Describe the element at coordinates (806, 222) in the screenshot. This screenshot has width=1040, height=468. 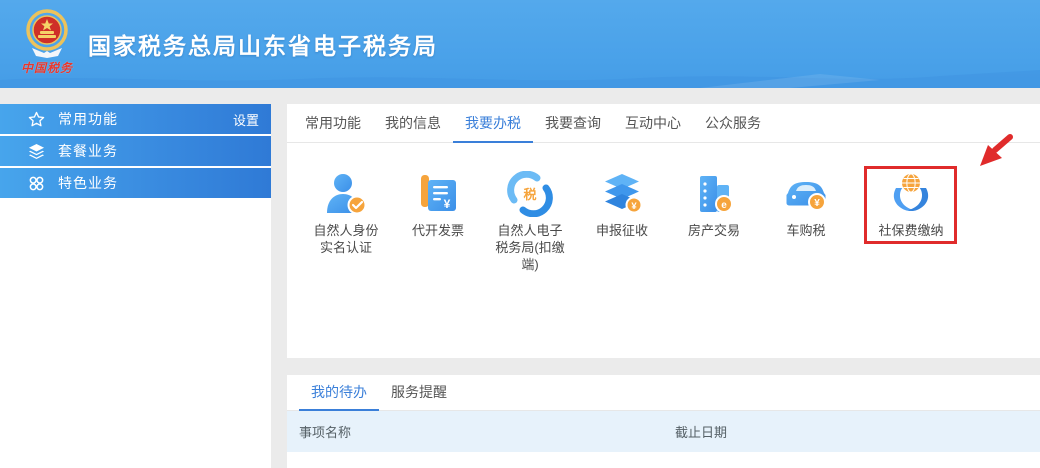
I see `service-vehicle-purchase-tax: ¥ 车购税` at that location.